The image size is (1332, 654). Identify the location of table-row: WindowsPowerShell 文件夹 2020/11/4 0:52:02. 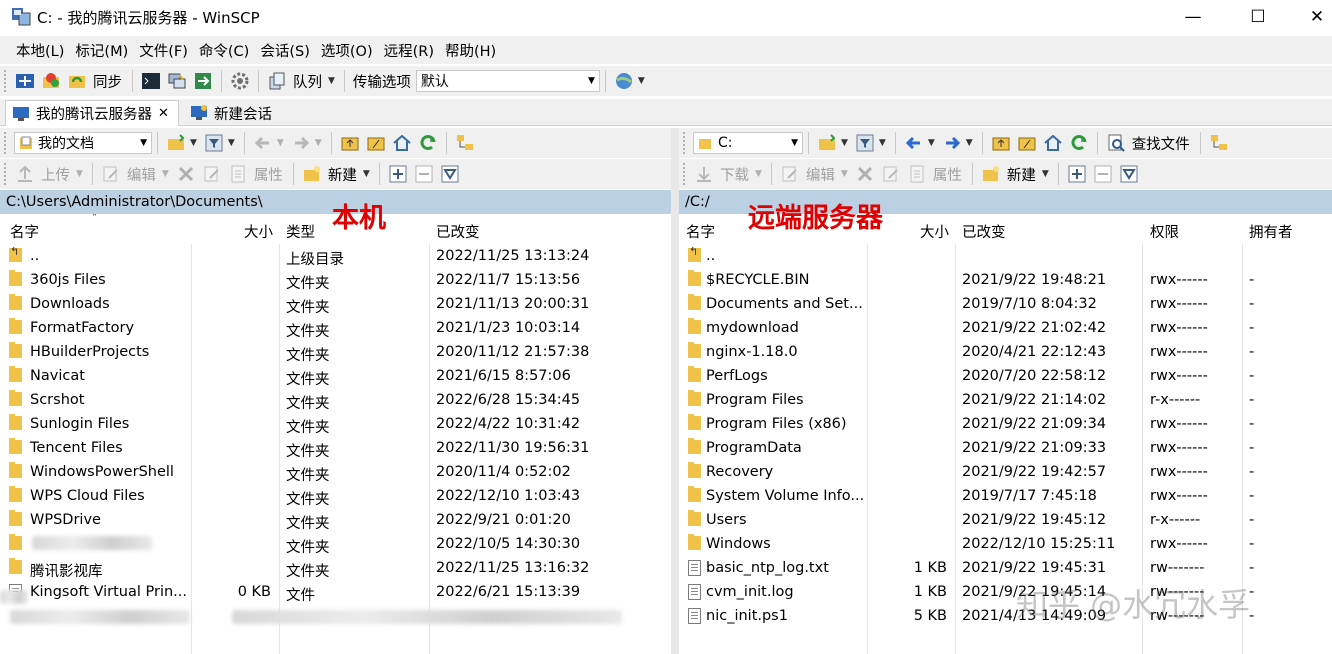
(335, 473).